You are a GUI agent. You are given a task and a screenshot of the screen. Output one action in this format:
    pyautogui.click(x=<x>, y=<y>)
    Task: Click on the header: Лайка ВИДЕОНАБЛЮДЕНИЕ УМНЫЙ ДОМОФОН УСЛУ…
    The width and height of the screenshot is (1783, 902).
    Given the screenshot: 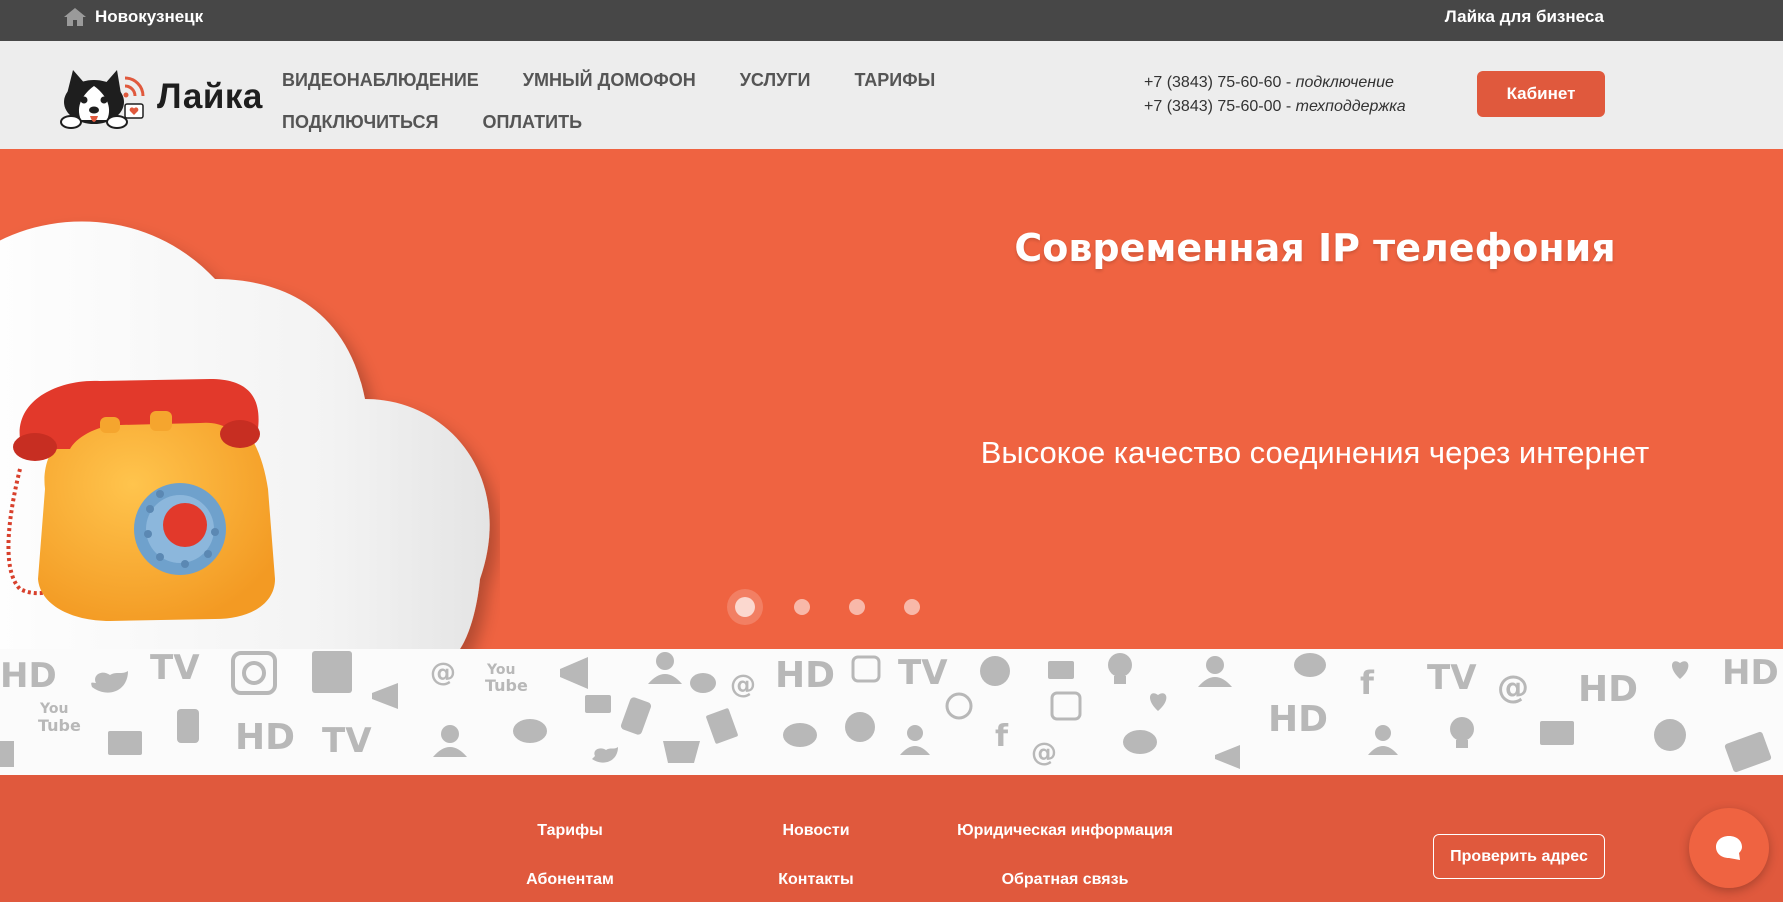 What is the action you would take?
    pyautogui.click(x=891, y=95)
    